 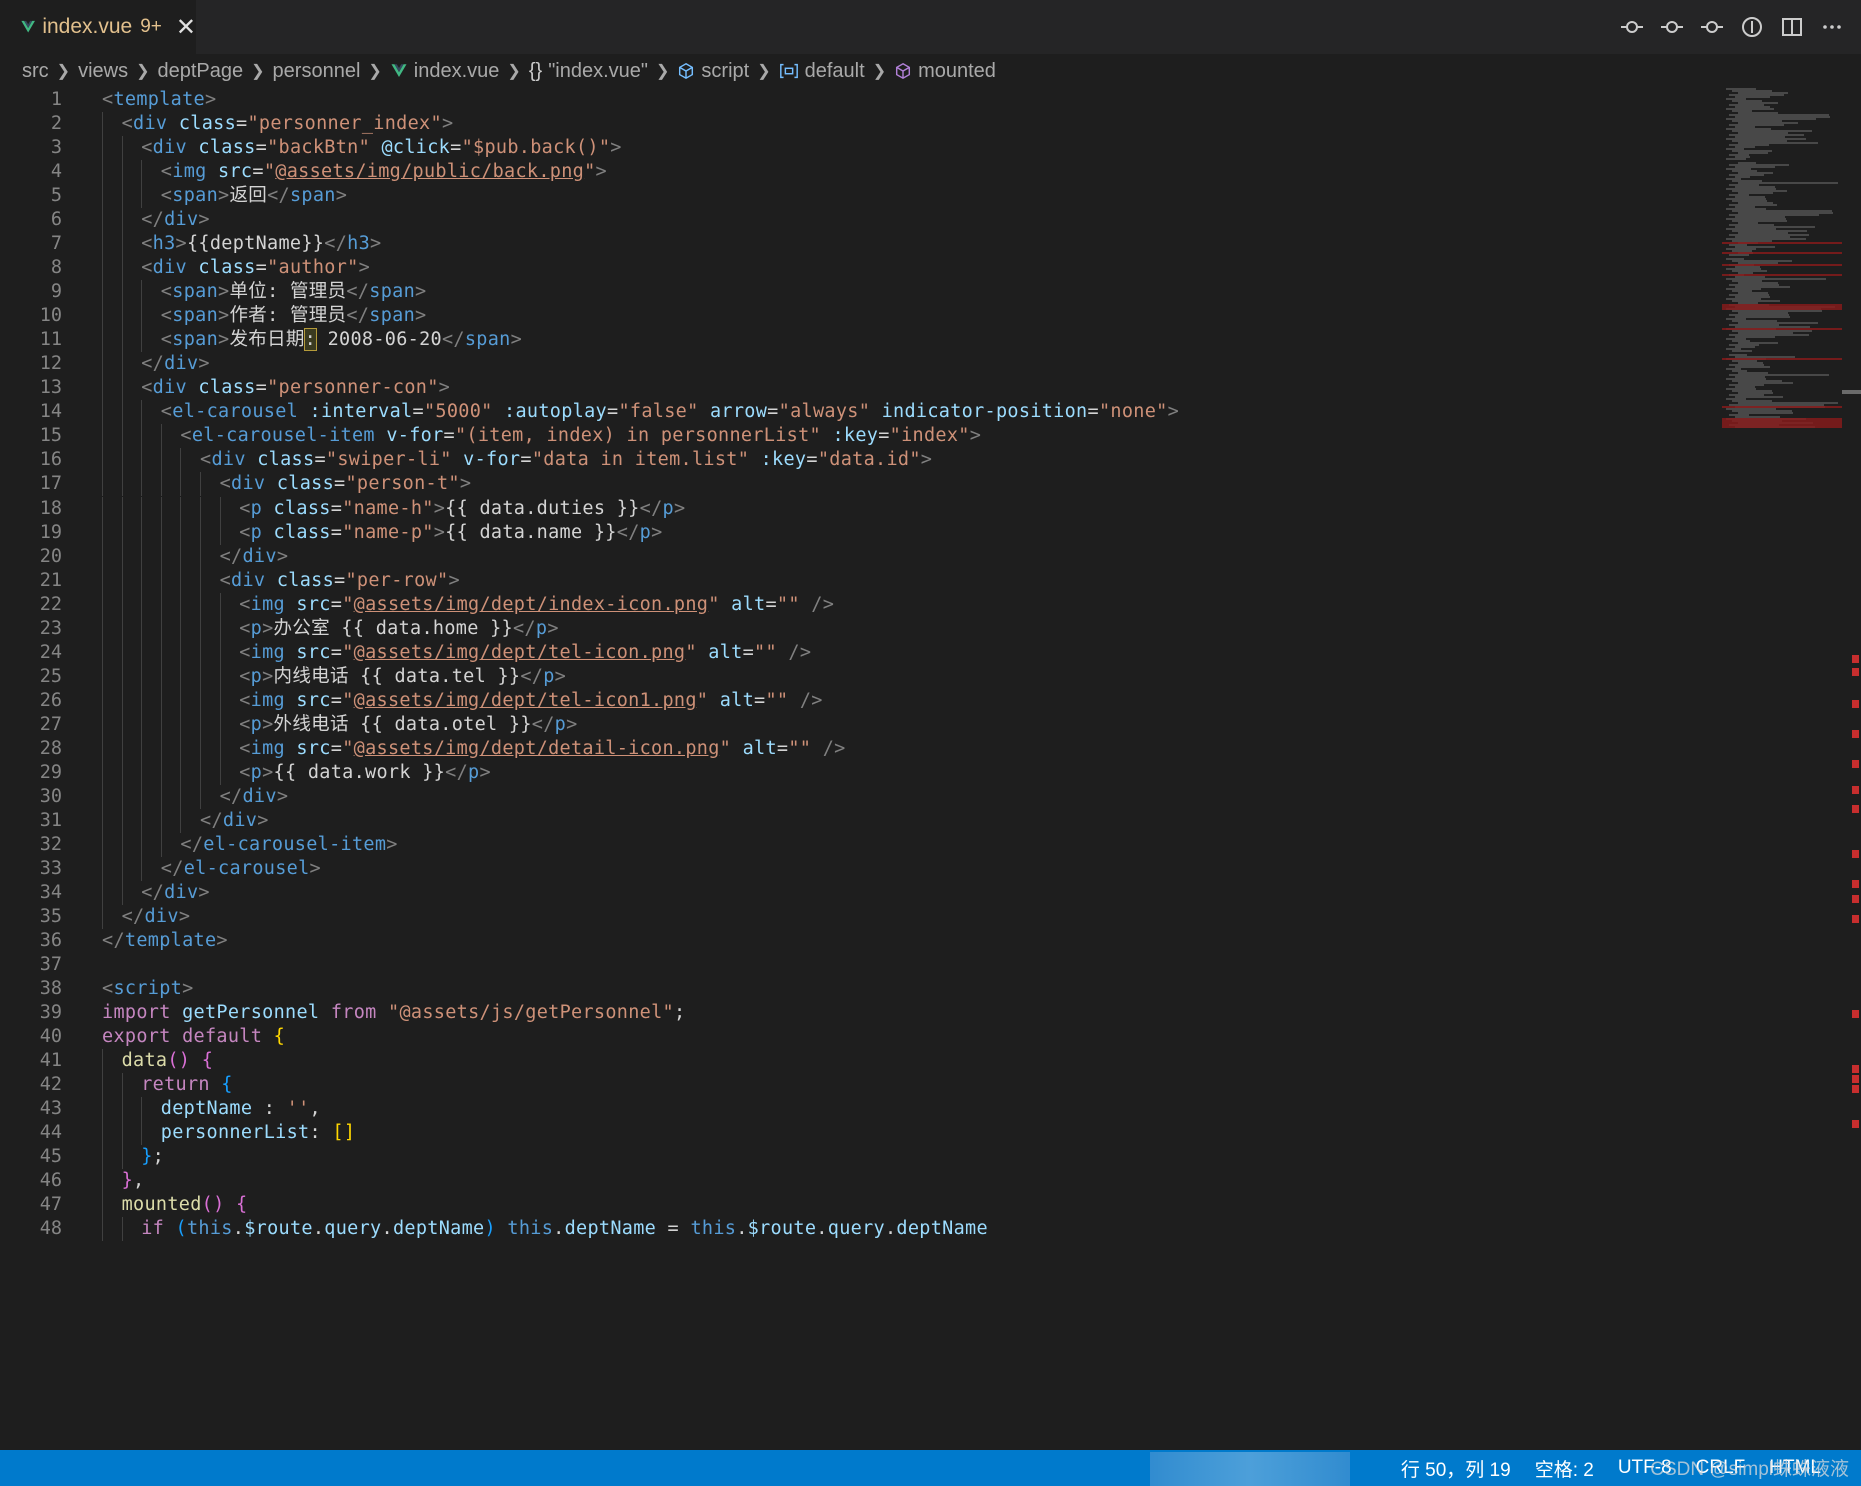 I want to click on code-line: 35 </div>, so click(x=860, y=917).